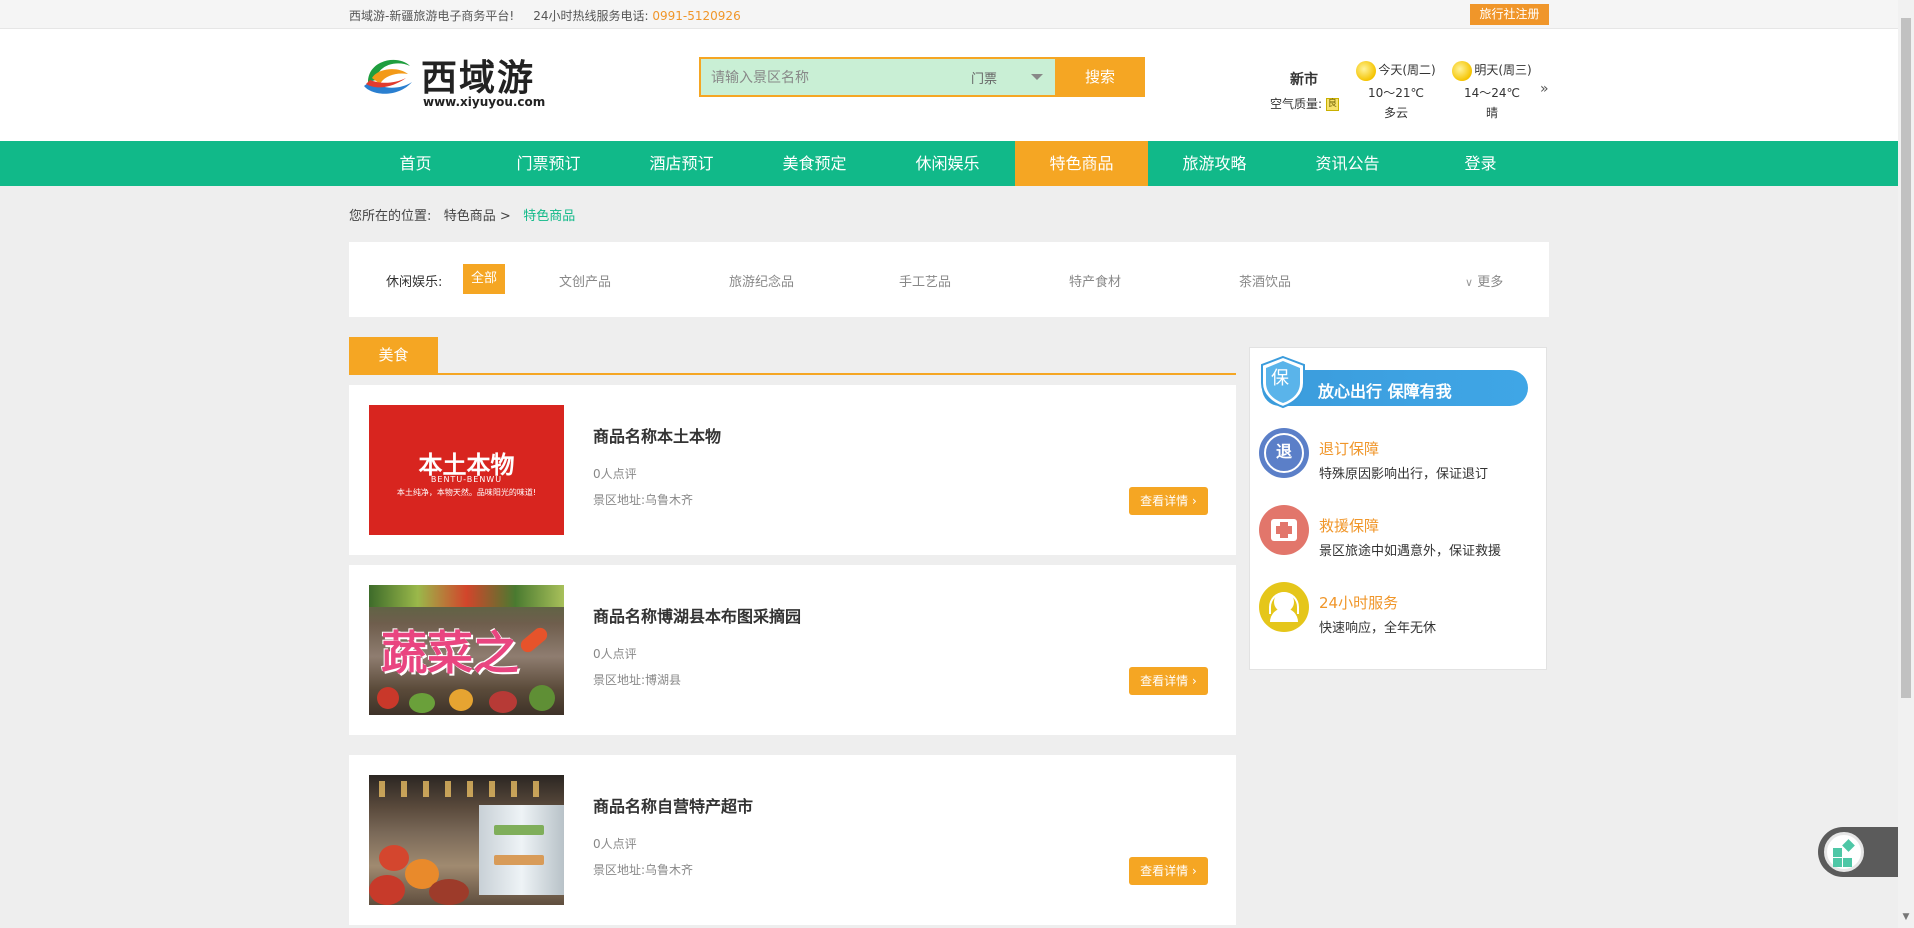 The width and height of the screenshot is (1914, 928). I want to click on refund-icon-glyph: 退, so click(1283, 451).